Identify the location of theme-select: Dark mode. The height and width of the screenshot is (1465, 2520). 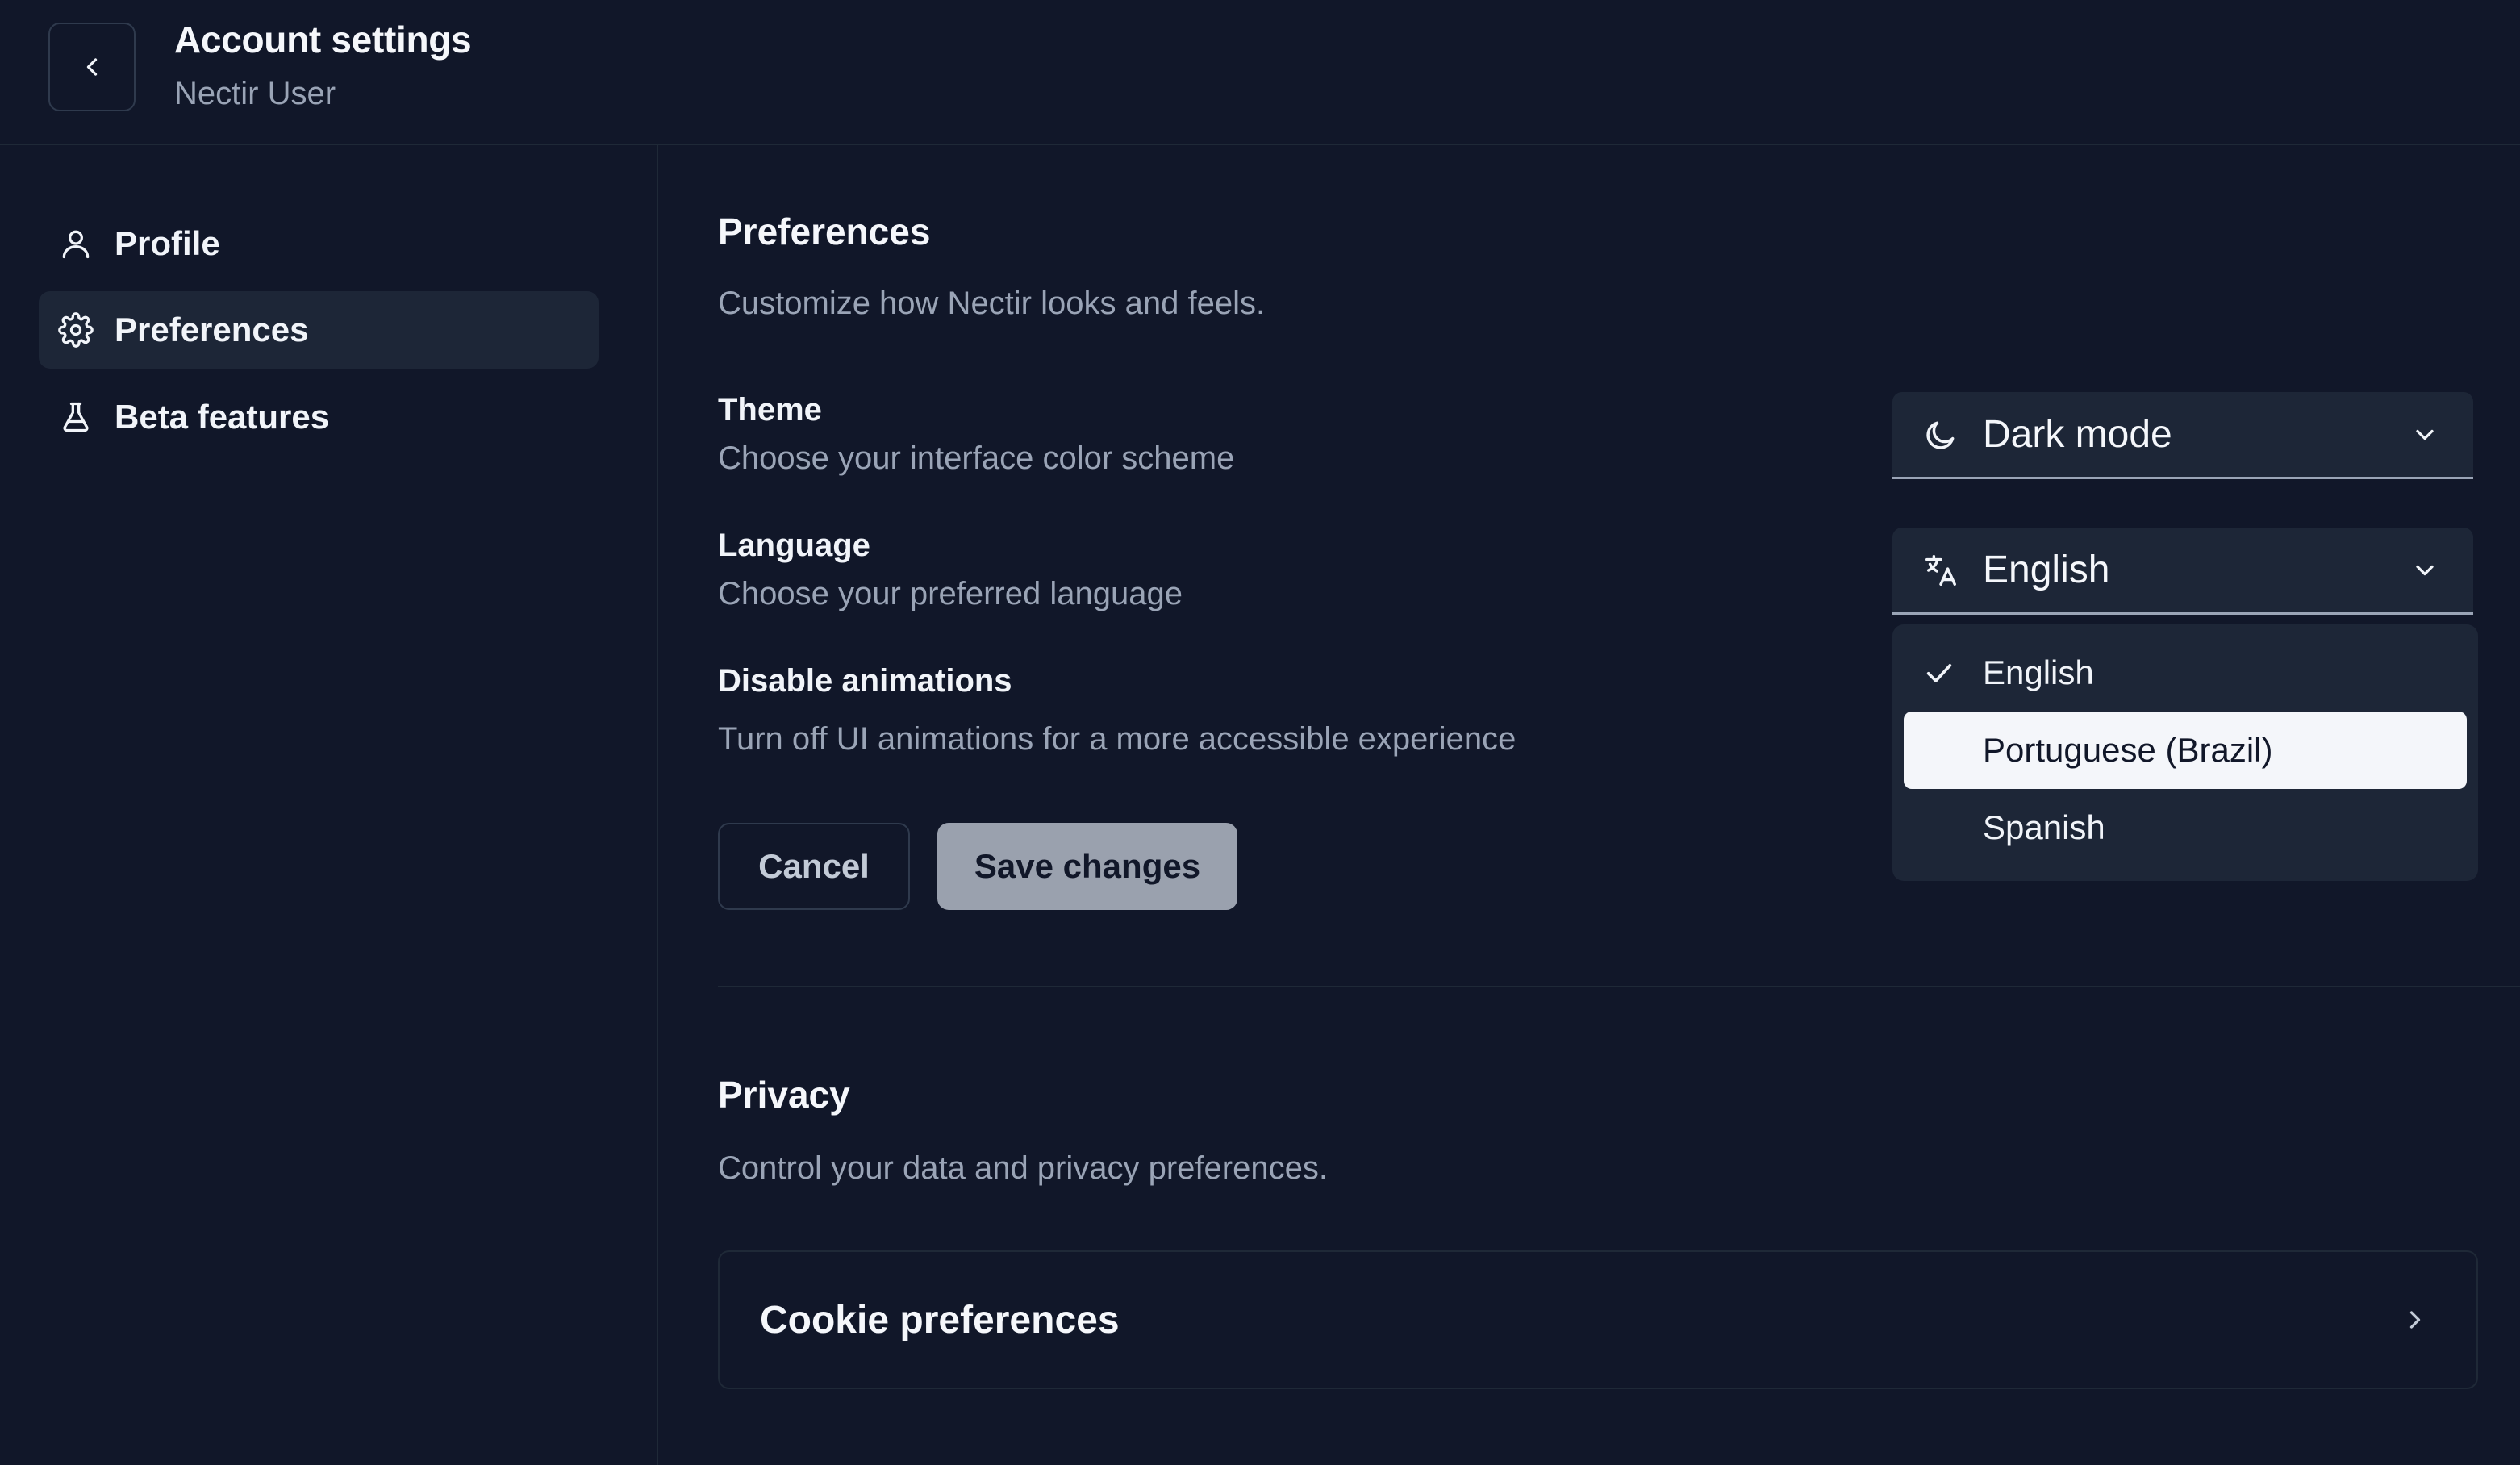
(2183, 435).